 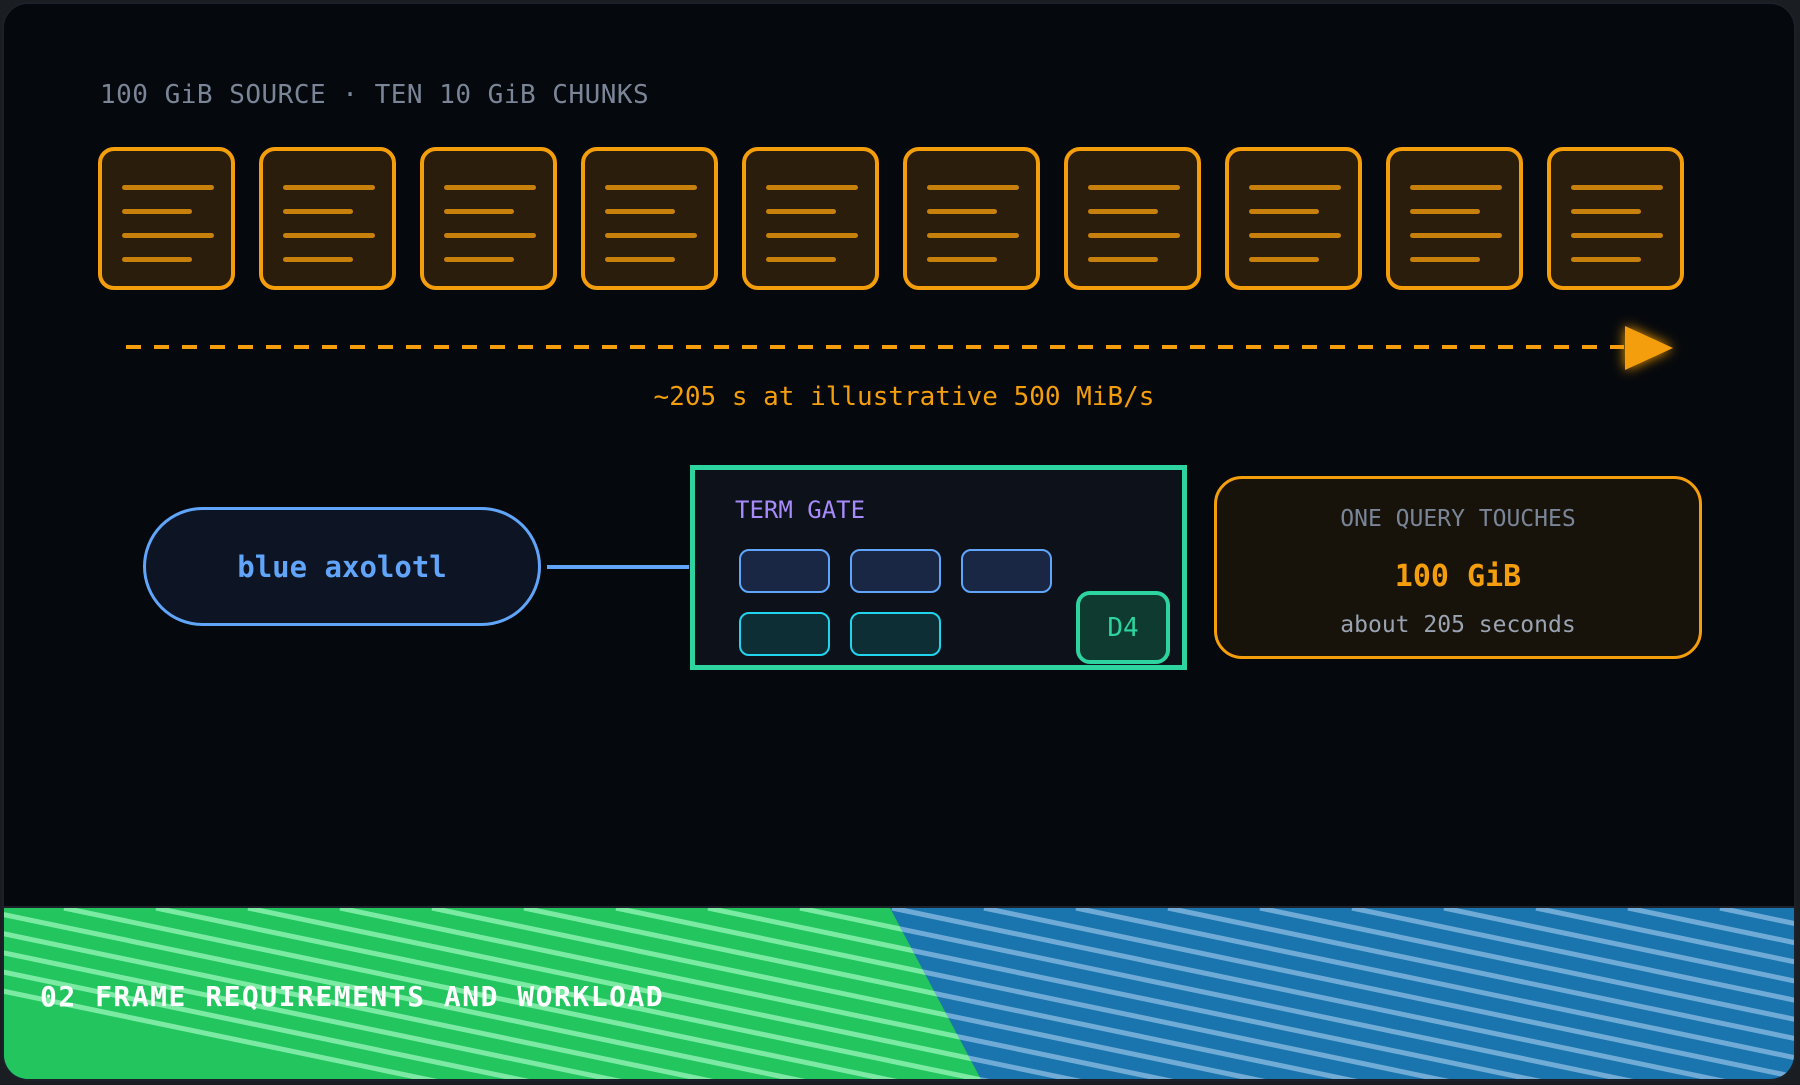 What do you see at coordinates (899, 348) in the screenshot?
I see `scan-arrow` at bounding box center [899, 348].